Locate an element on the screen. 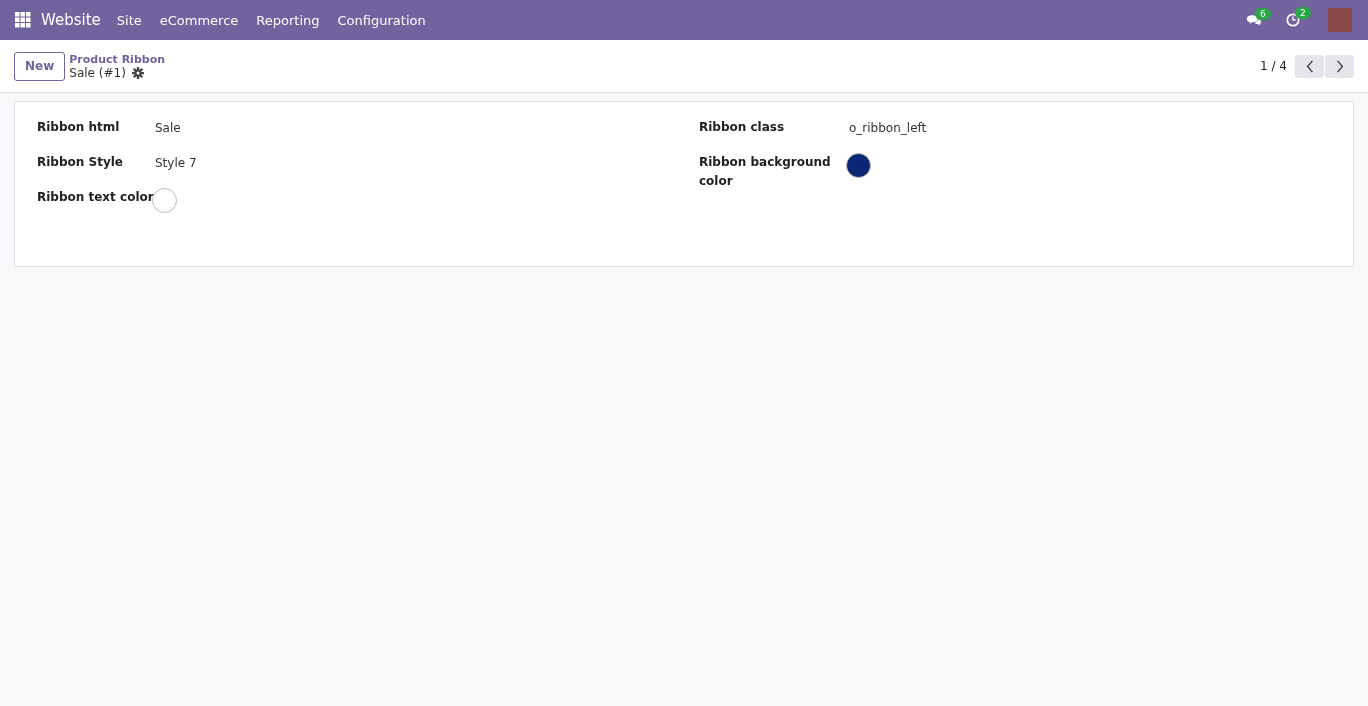  record-title: Sale (#1) is located at coordinates (97, 72).